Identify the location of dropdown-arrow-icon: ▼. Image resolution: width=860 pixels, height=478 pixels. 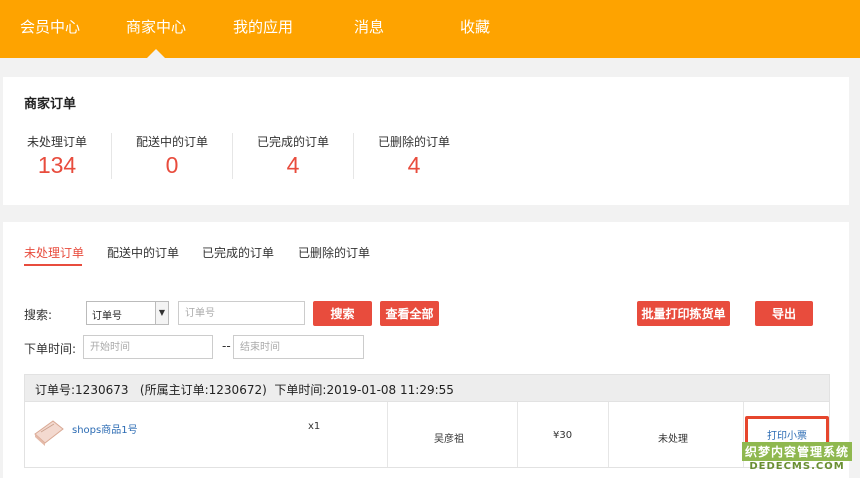
(161, 313).